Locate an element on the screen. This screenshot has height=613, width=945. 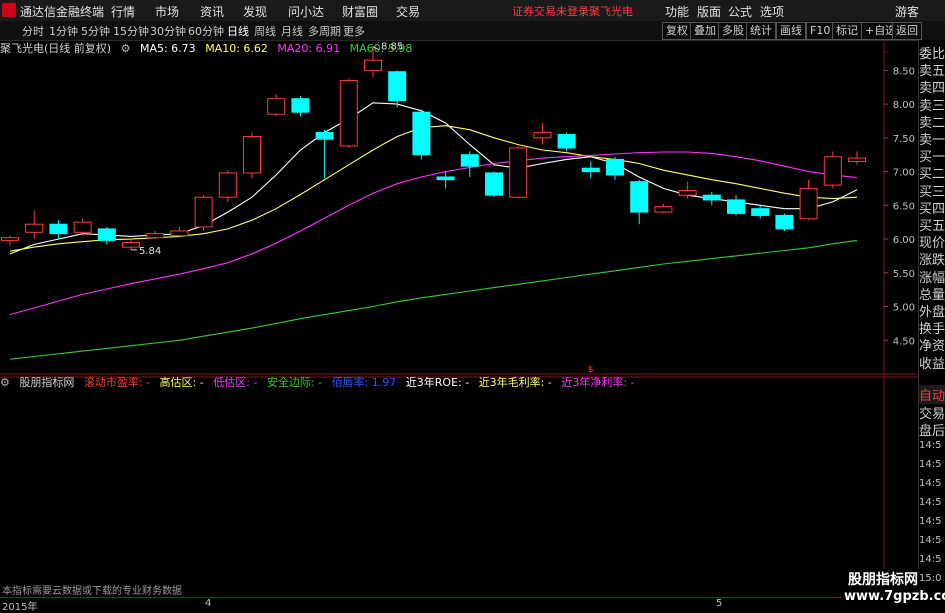
panel-label-8: 买三 is located at coordinates (932, 192).